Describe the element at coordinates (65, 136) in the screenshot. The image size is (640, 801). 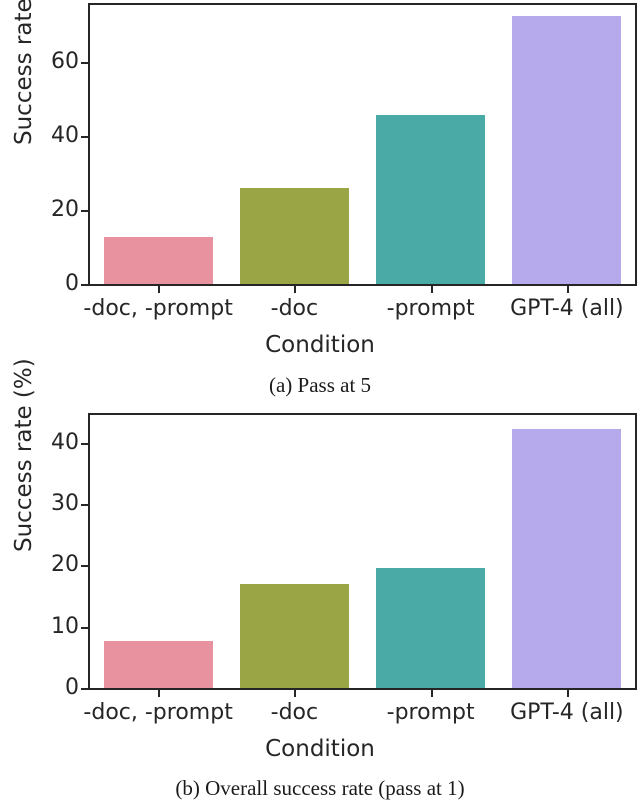
I see `y-tick-label-a-2: 40` at that location.